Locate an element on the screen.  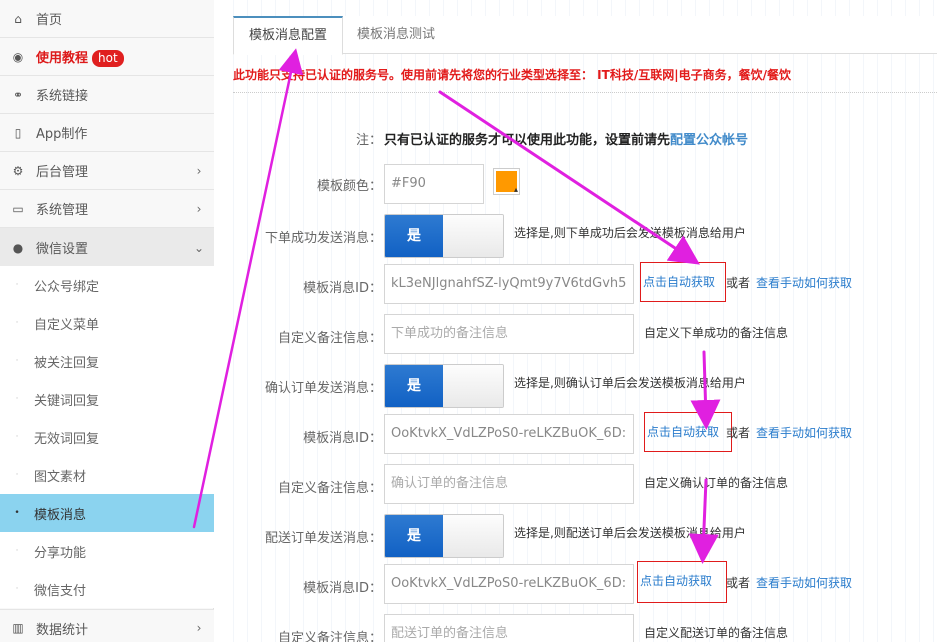
submenu-item-invalid-reply: · 无效词回复 is located at coordinates (107, 437).